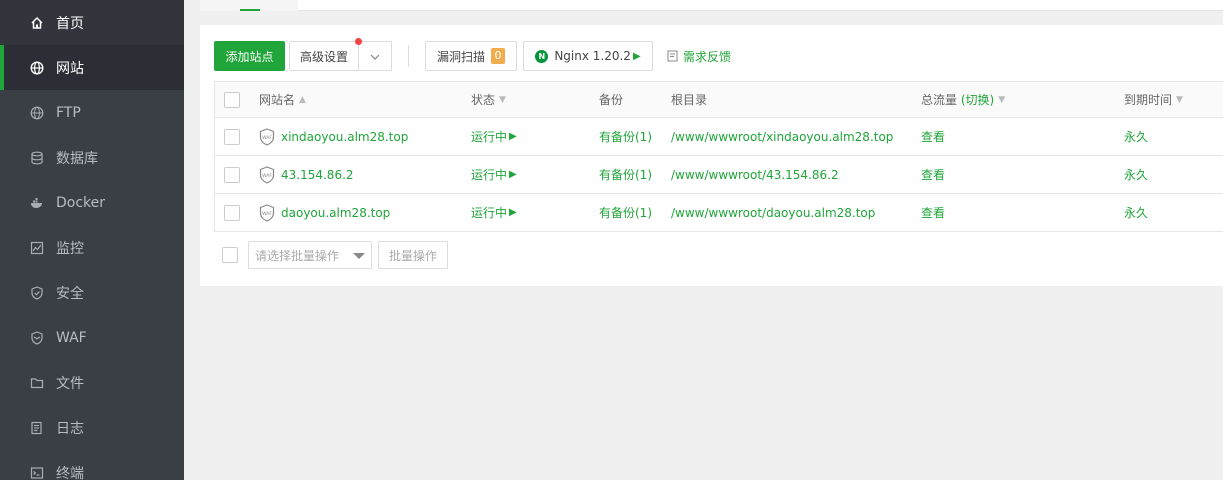 The image size is (1223, 480). Describe the element at coordinates (37, 113) in the screenshot. I see `globe-icon` at that location.